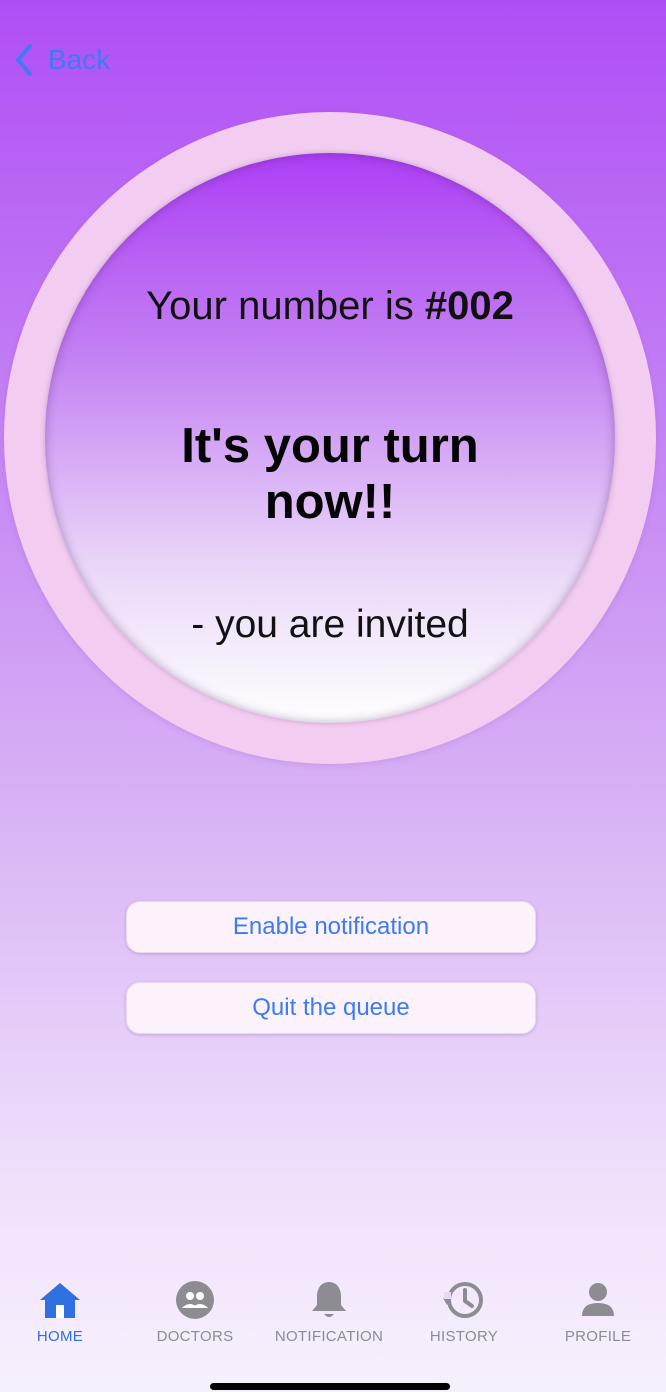 The width and height of the screenshot is (666, 1392). What do you see at coordinates (285, 306) in the screenshot?
I see `queue-number-prefix: Your number is` at bounding box center [285, 306].